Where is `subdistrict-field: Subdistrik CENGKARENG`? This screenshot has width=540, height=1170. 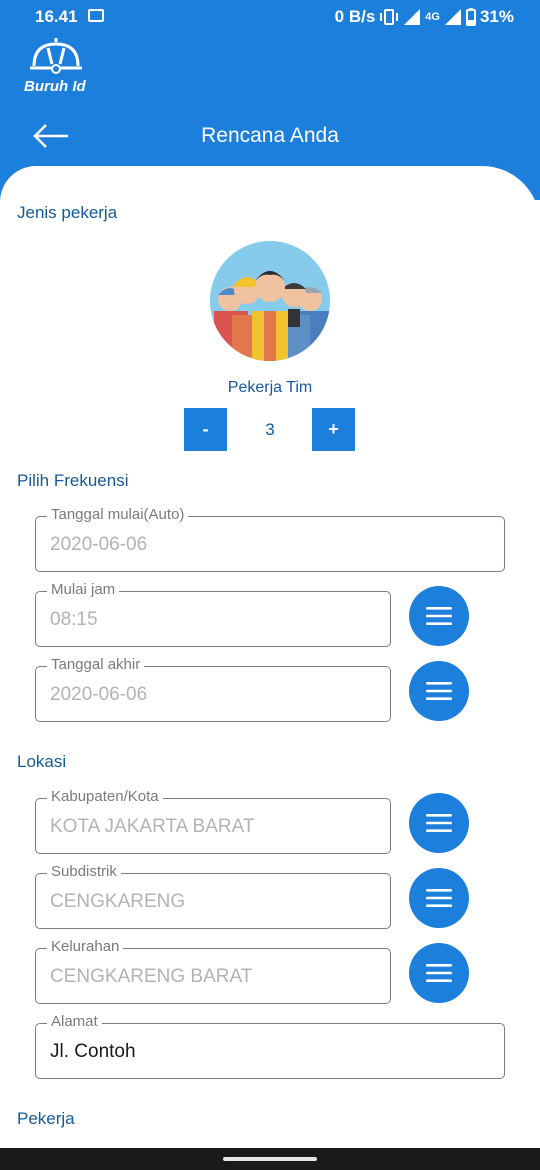
subdistrict-field: Subdistrik CENGKARENG is located at coordinates (213, 896).